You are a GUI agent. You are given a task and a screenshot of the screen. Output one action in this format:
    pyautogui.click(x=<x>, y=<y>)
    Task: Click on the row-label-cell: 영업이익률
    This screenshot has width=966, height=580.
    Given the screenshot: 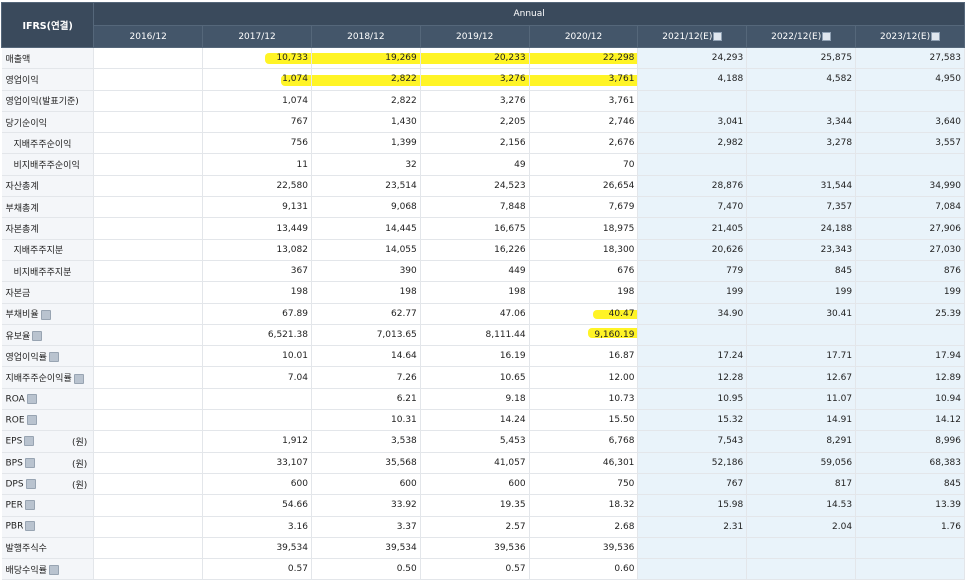 What is the action you would take?
    pyautogui.click(x=48, y=356)
    